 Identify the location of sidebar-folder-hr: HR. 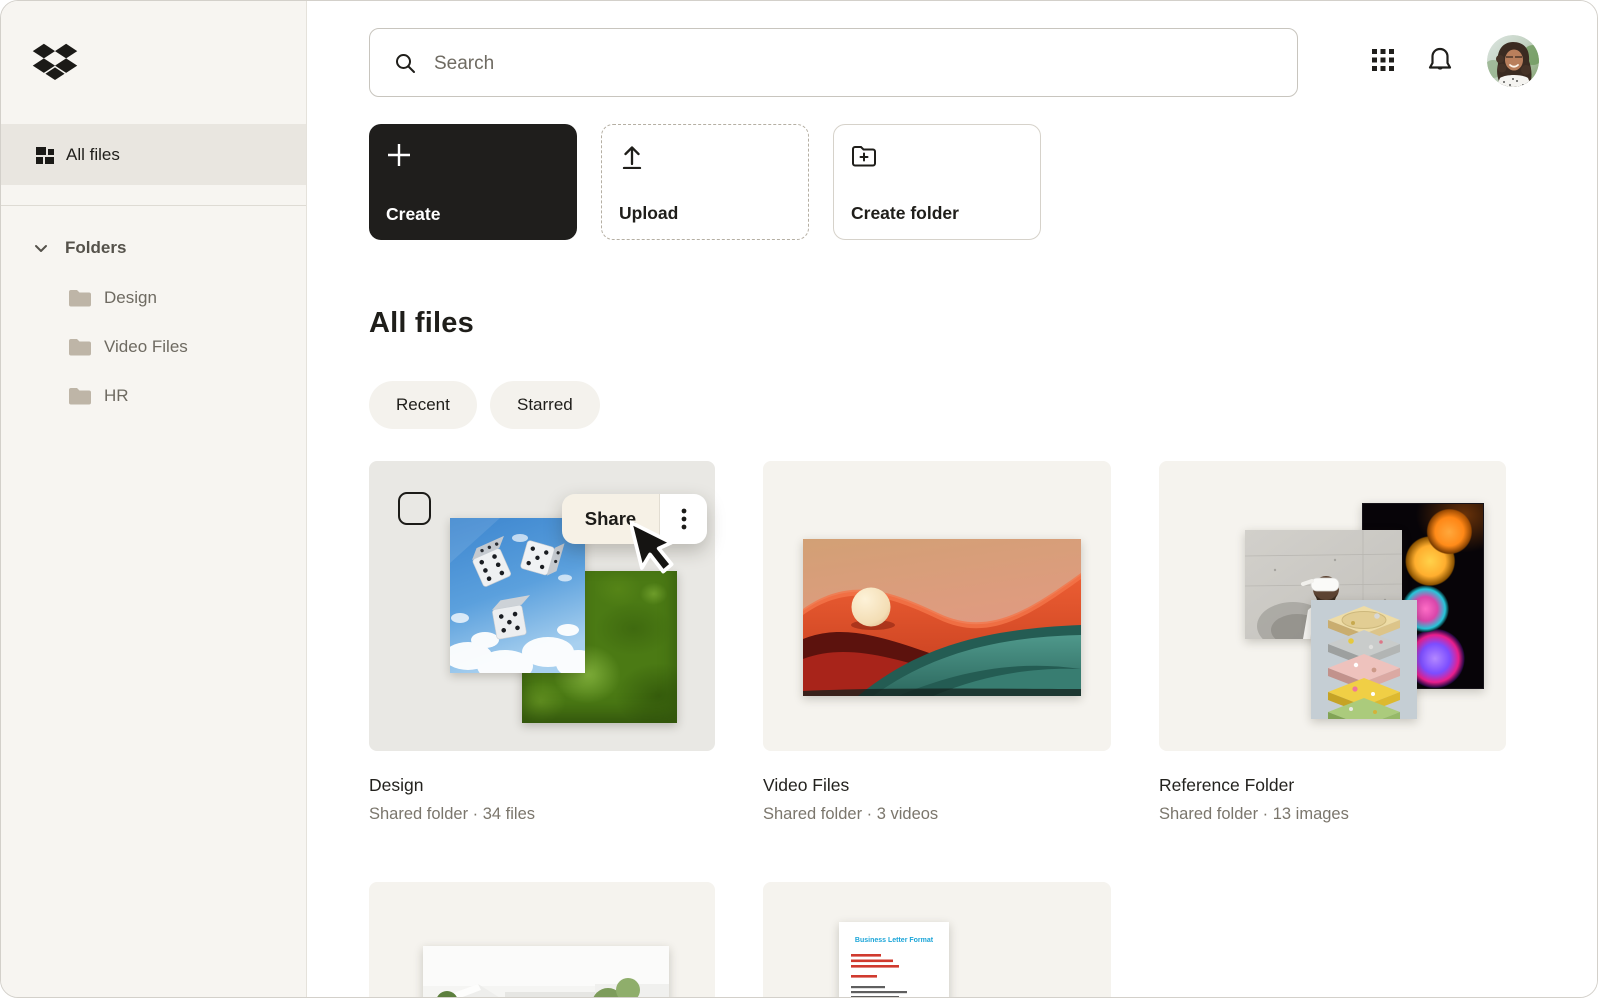
(153, 396).